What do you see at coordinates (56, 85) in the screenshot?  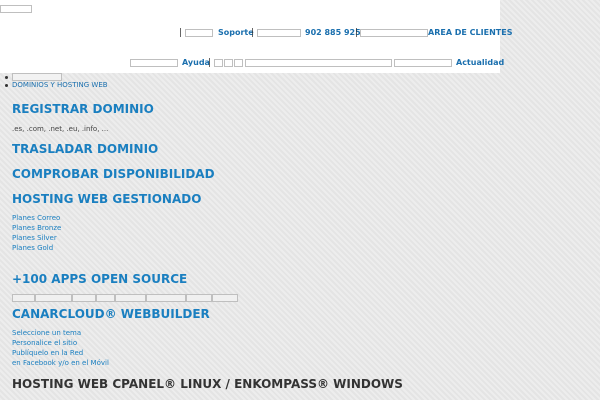 I see `breadcrumb-item: DOMINIOS Y HOSTING WEB` at bounding box center [56, 85].